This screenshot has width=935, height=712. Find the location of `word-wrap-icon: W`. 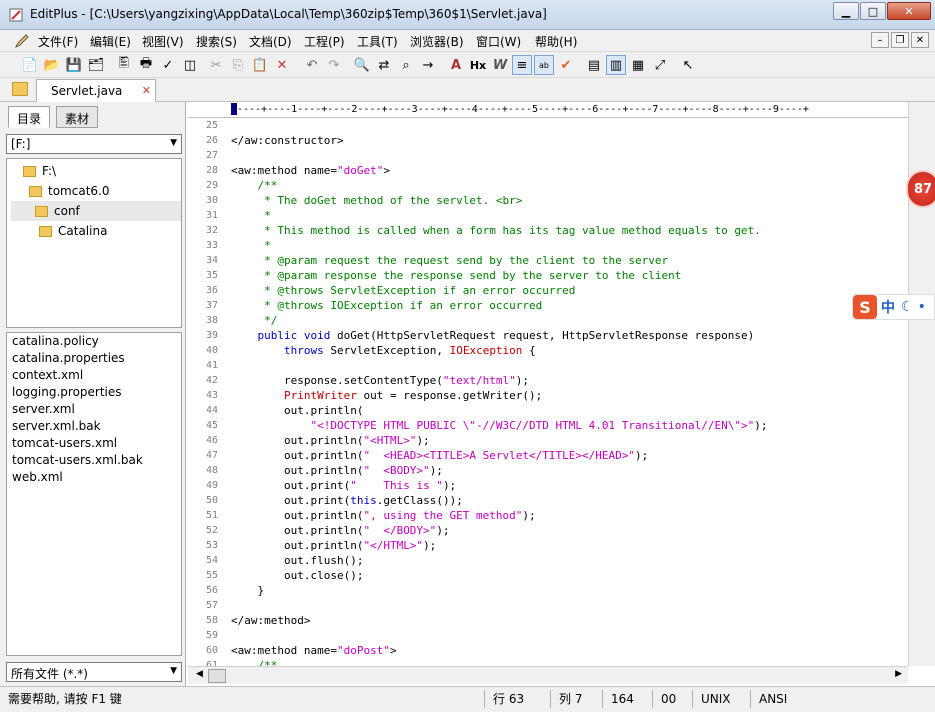

word-wrap-icon: W is located at coordinates (500, 65).